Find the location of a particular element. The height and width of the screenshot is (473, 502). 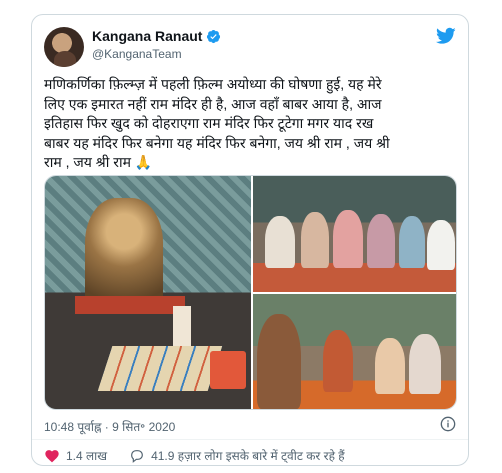

photo-puja is located at coordinates (354, 351).